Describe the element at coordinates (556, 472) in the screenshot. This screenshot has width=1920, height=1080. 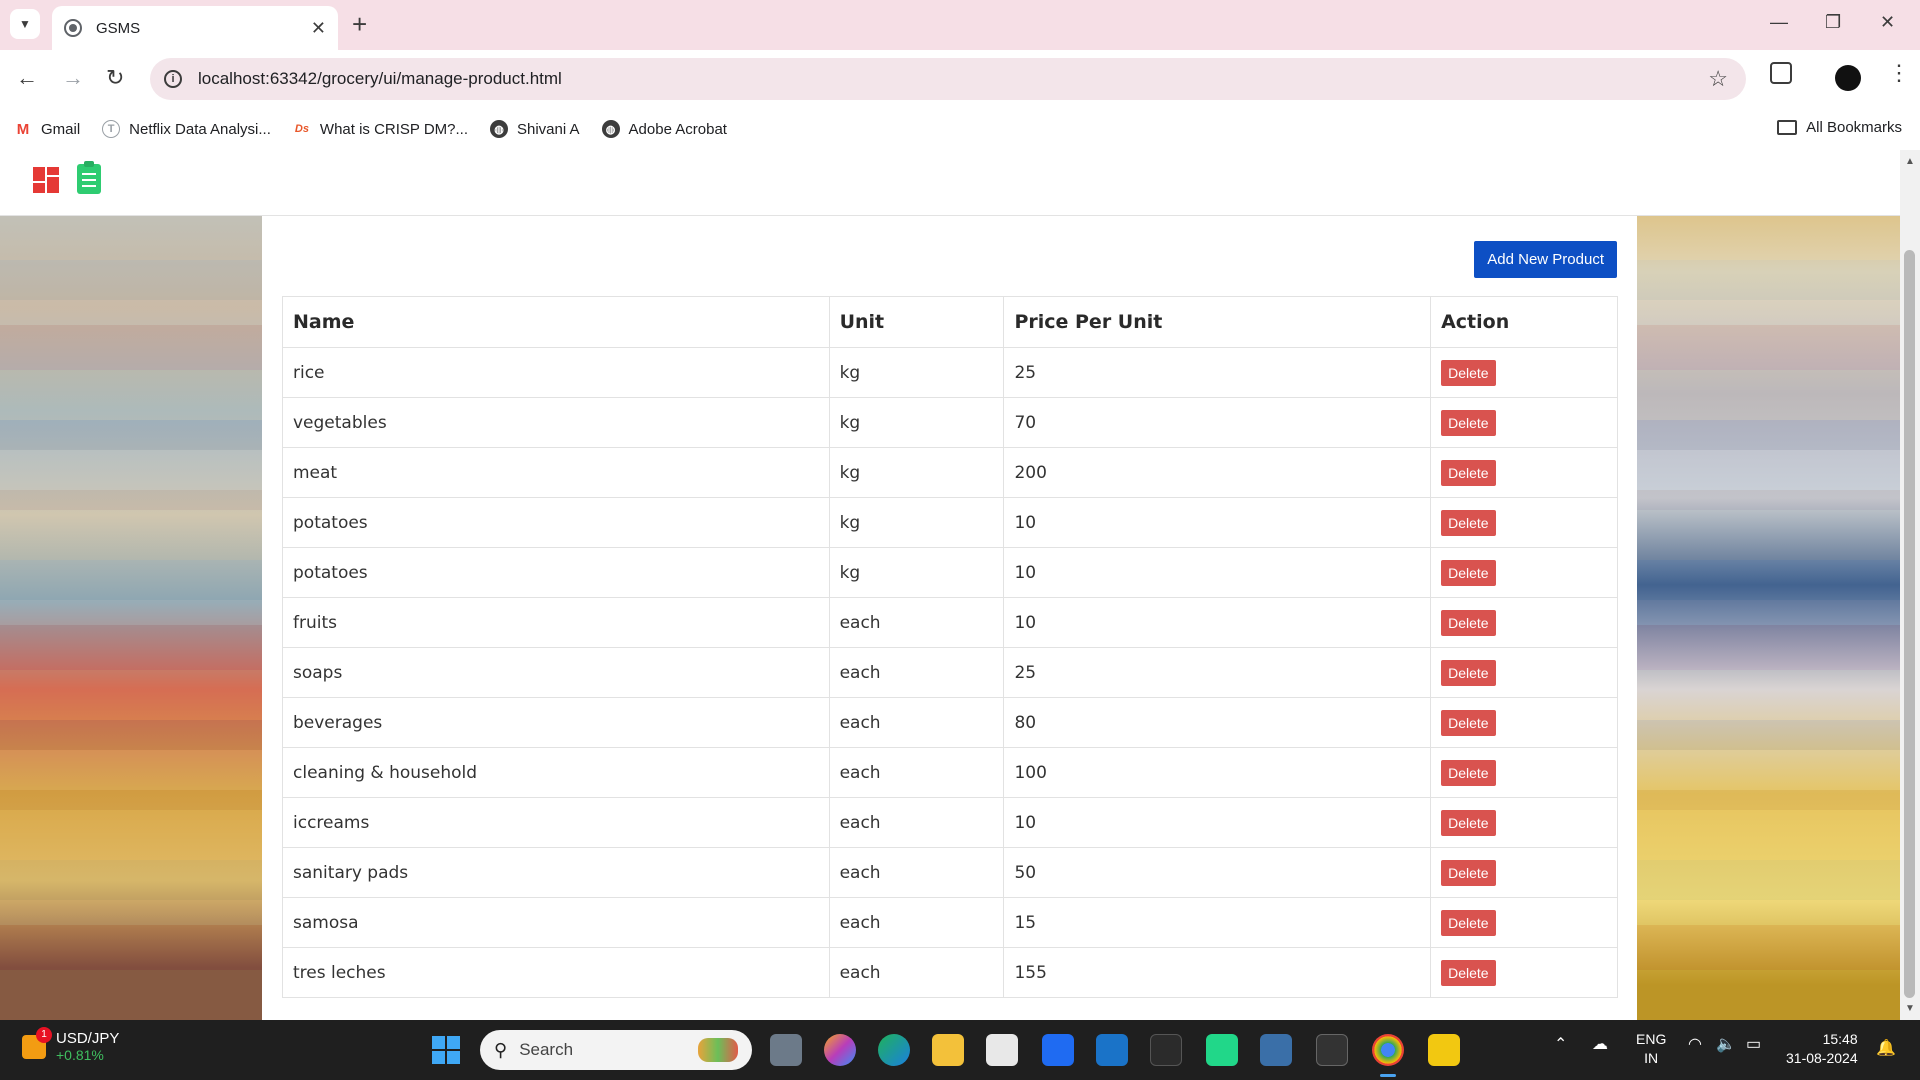
I see `product-name: meat` at that location.